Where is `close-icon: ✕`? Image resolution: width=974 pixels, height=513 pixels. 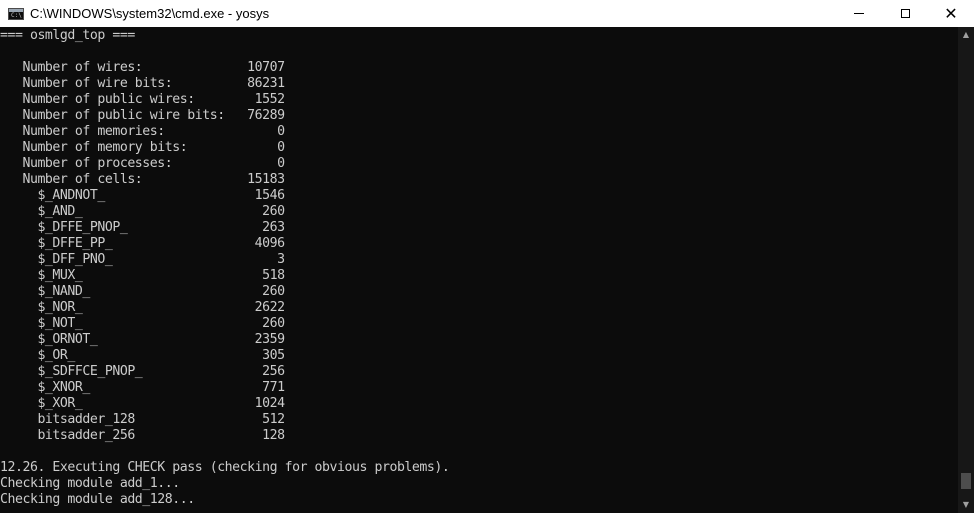
close-icon: ✕ is located at coordinates (951, 13).